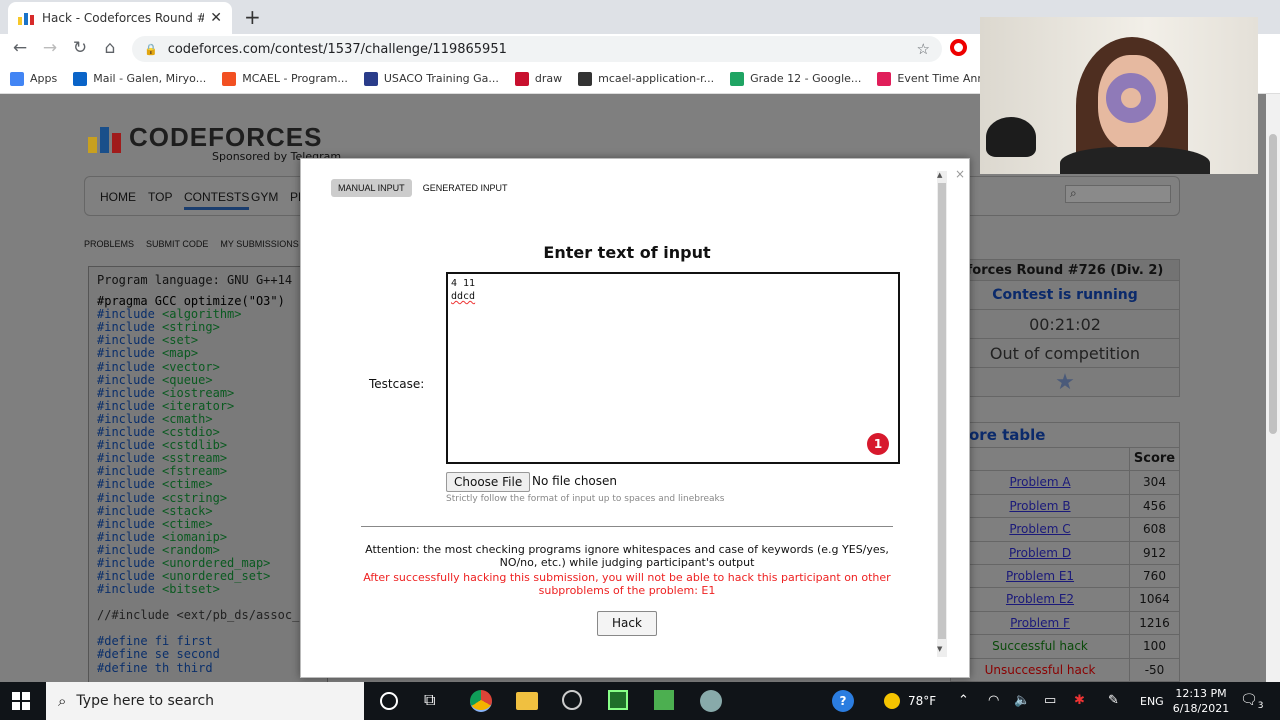  What do you see at coordinates (50, 48) in the screenshot?
I see `forward-icon: →` at bounding box center [50, 48].